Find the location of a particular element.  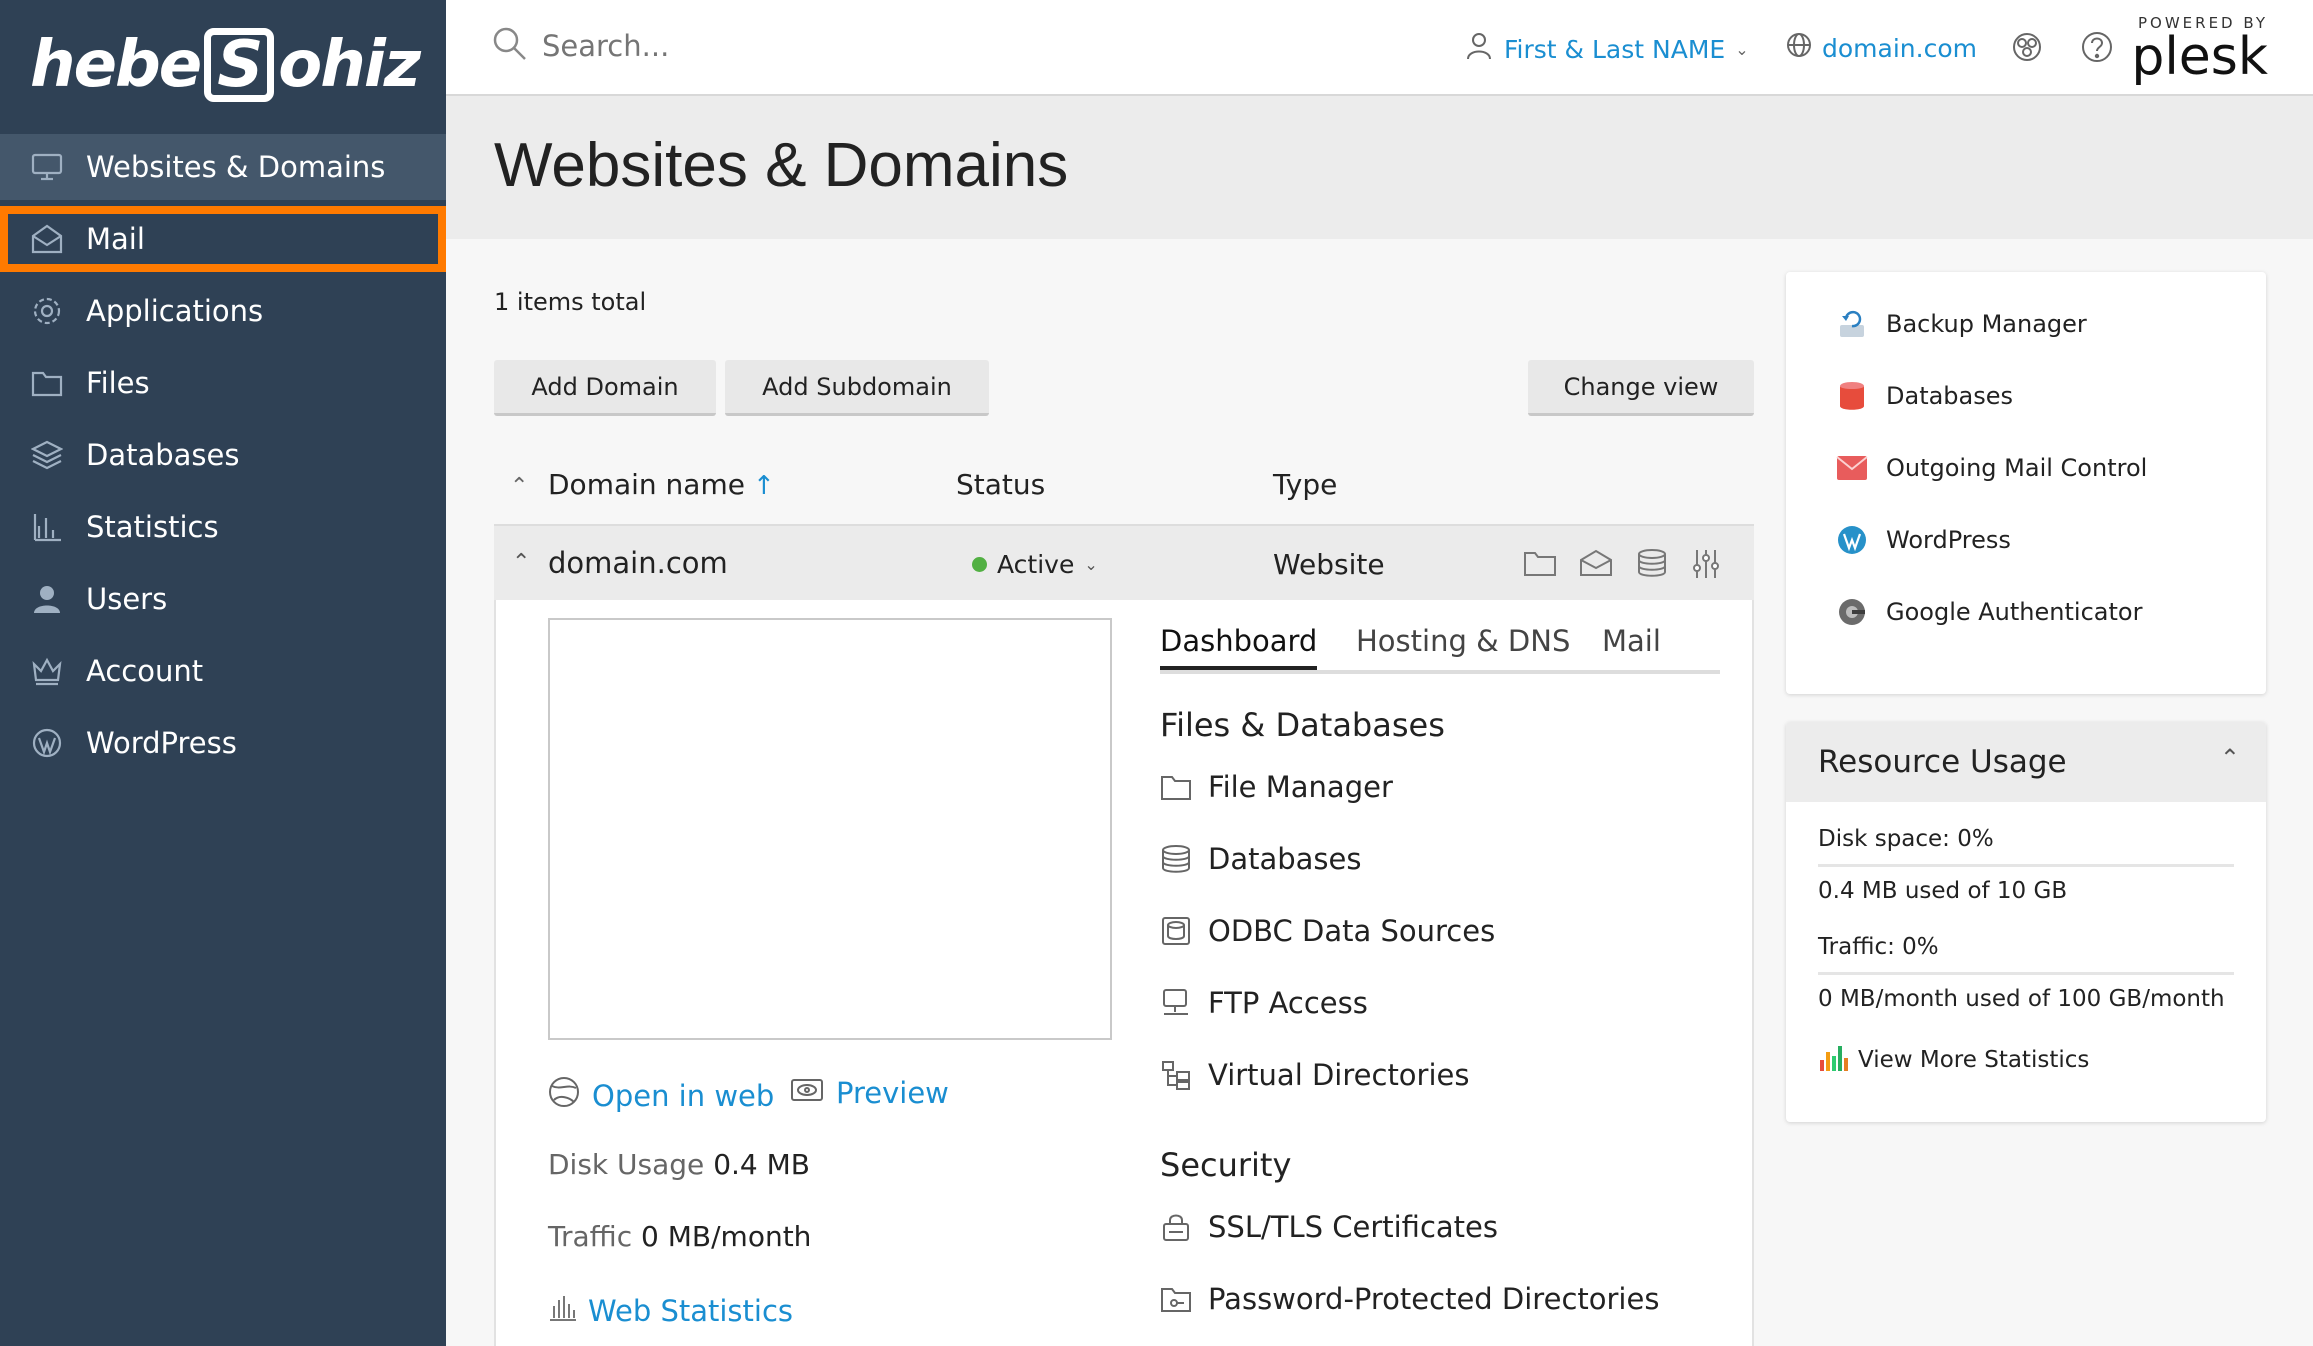

sidebar-item-label: Applications is located at coordinates (175, 311).